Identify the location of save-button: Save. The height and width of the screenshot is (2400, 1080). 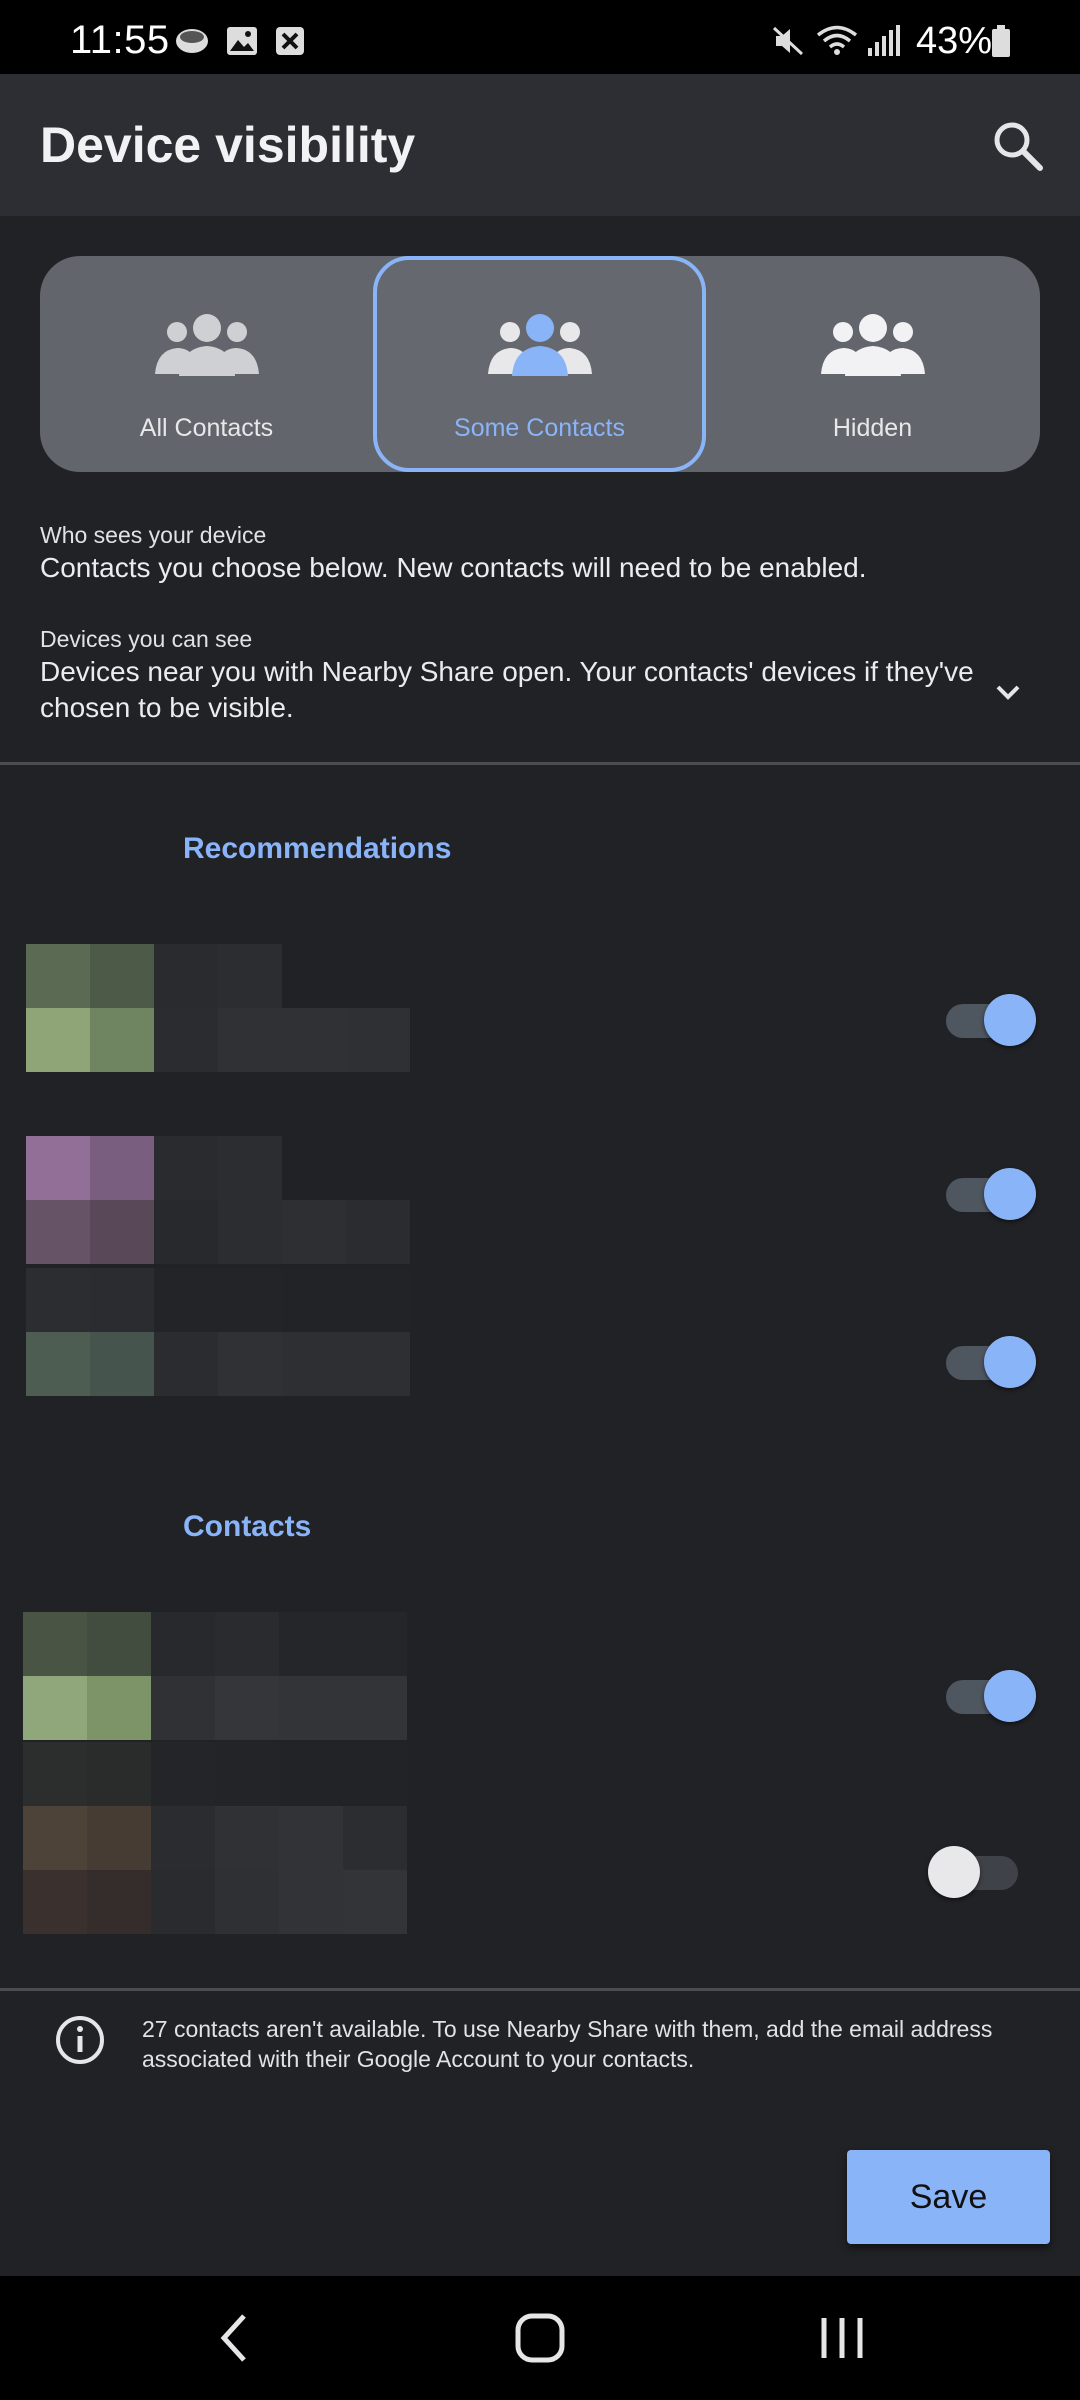
(948, 2197).